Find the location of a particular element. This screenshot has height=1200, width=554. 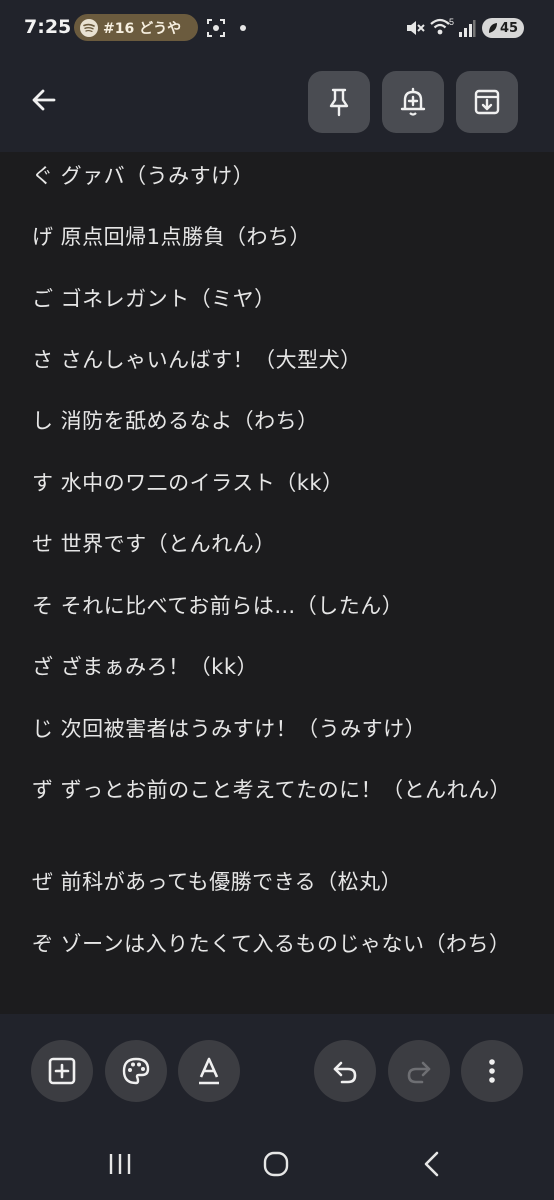

system-nav-bar is located at coordinates (277, 1165).